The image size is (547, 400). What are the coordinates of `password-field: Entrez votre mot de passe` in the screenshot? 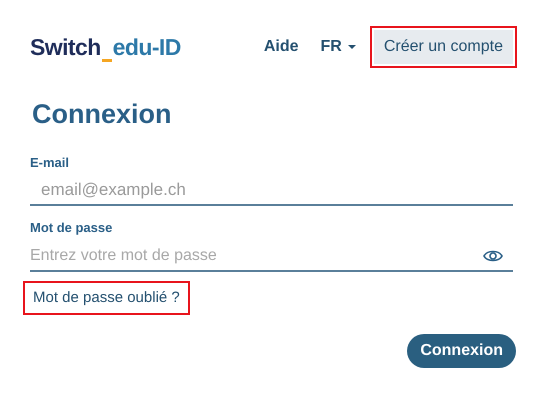 It's located at (256, 256).